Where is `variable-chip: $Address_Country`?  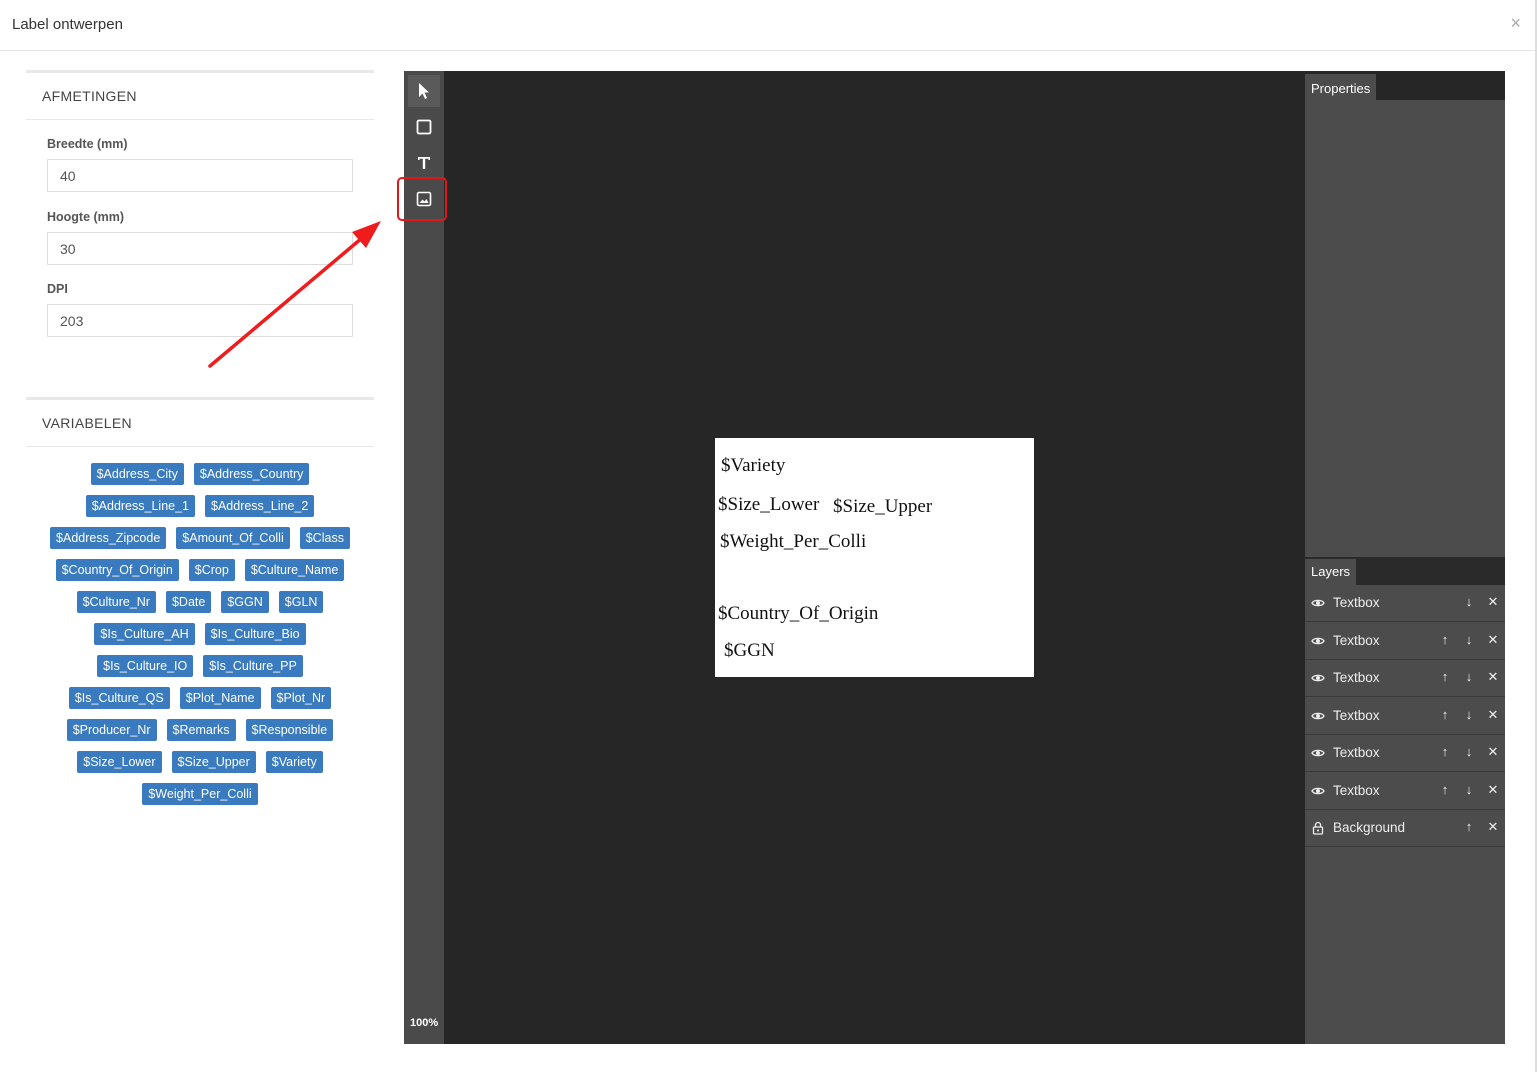
variable-chip: $Address_Country is located at coordinates (251, 474).